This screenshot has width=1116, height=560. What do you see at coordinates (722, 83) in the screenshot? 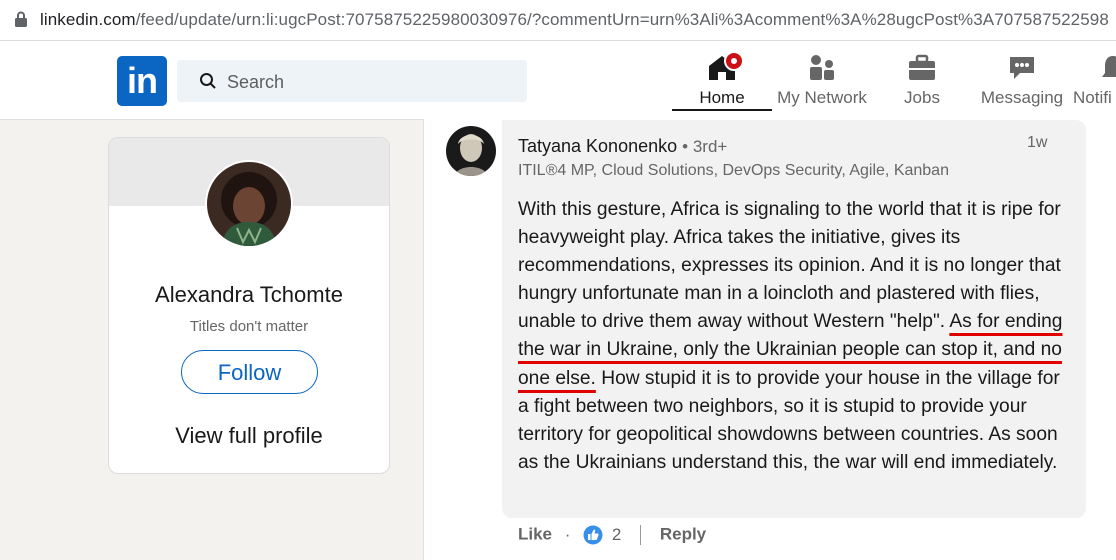
I see `nav-home: Home` at bounding box center [722, 83].